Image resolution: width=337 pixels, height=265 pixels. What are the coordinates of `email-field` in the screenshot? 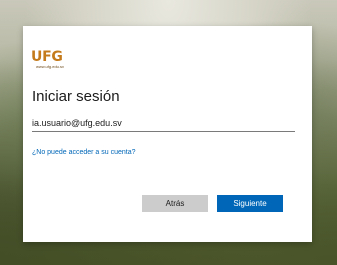 It's located at (163, 123).